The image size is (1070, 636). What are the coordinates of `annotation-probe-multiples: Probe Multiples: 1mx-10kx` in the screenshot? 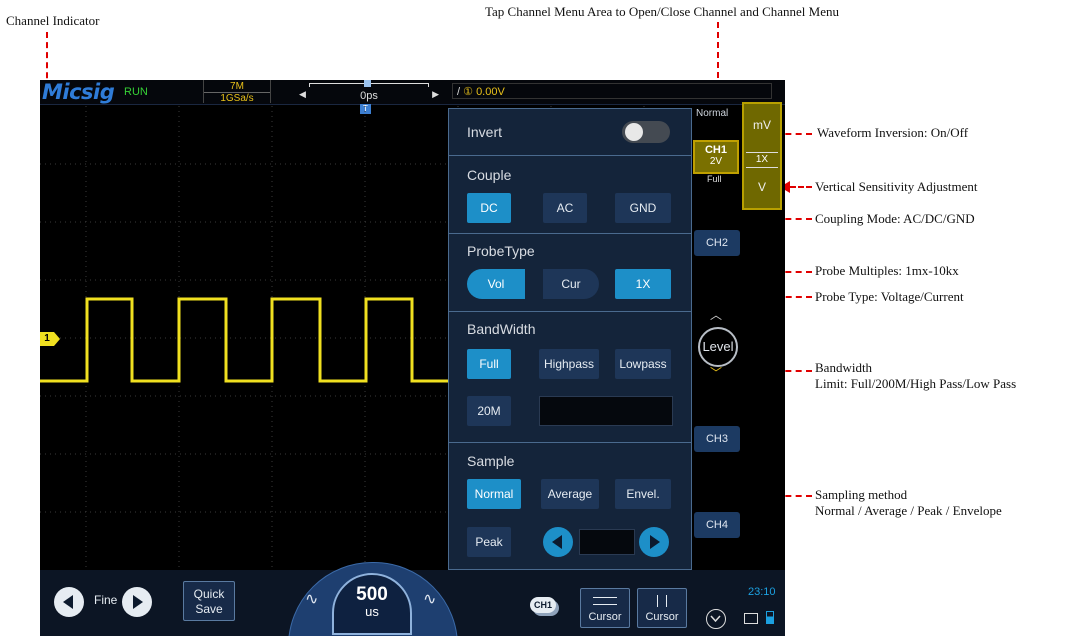 It's located at (887, 270).